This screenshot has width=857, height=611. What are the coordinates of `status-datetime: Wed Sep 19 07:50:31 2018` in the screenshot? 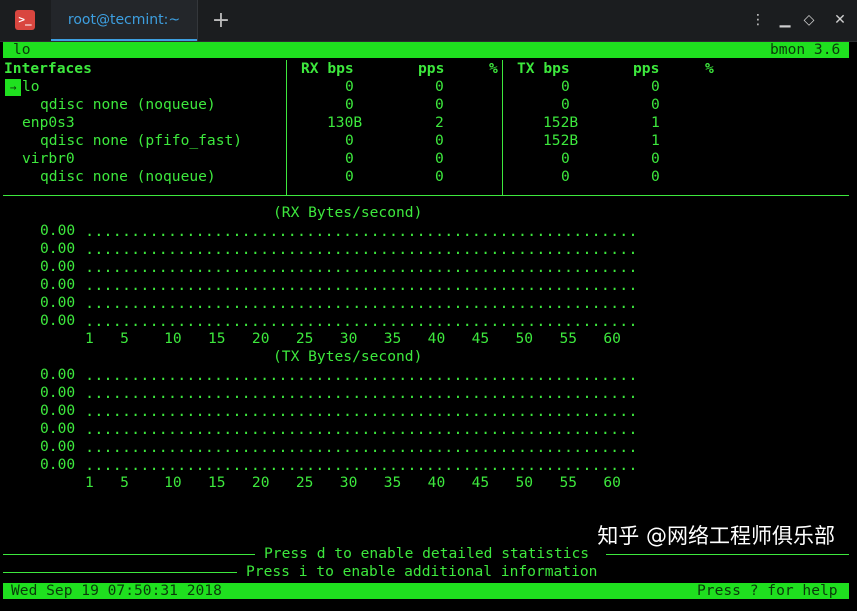 It's located at (116, 590).